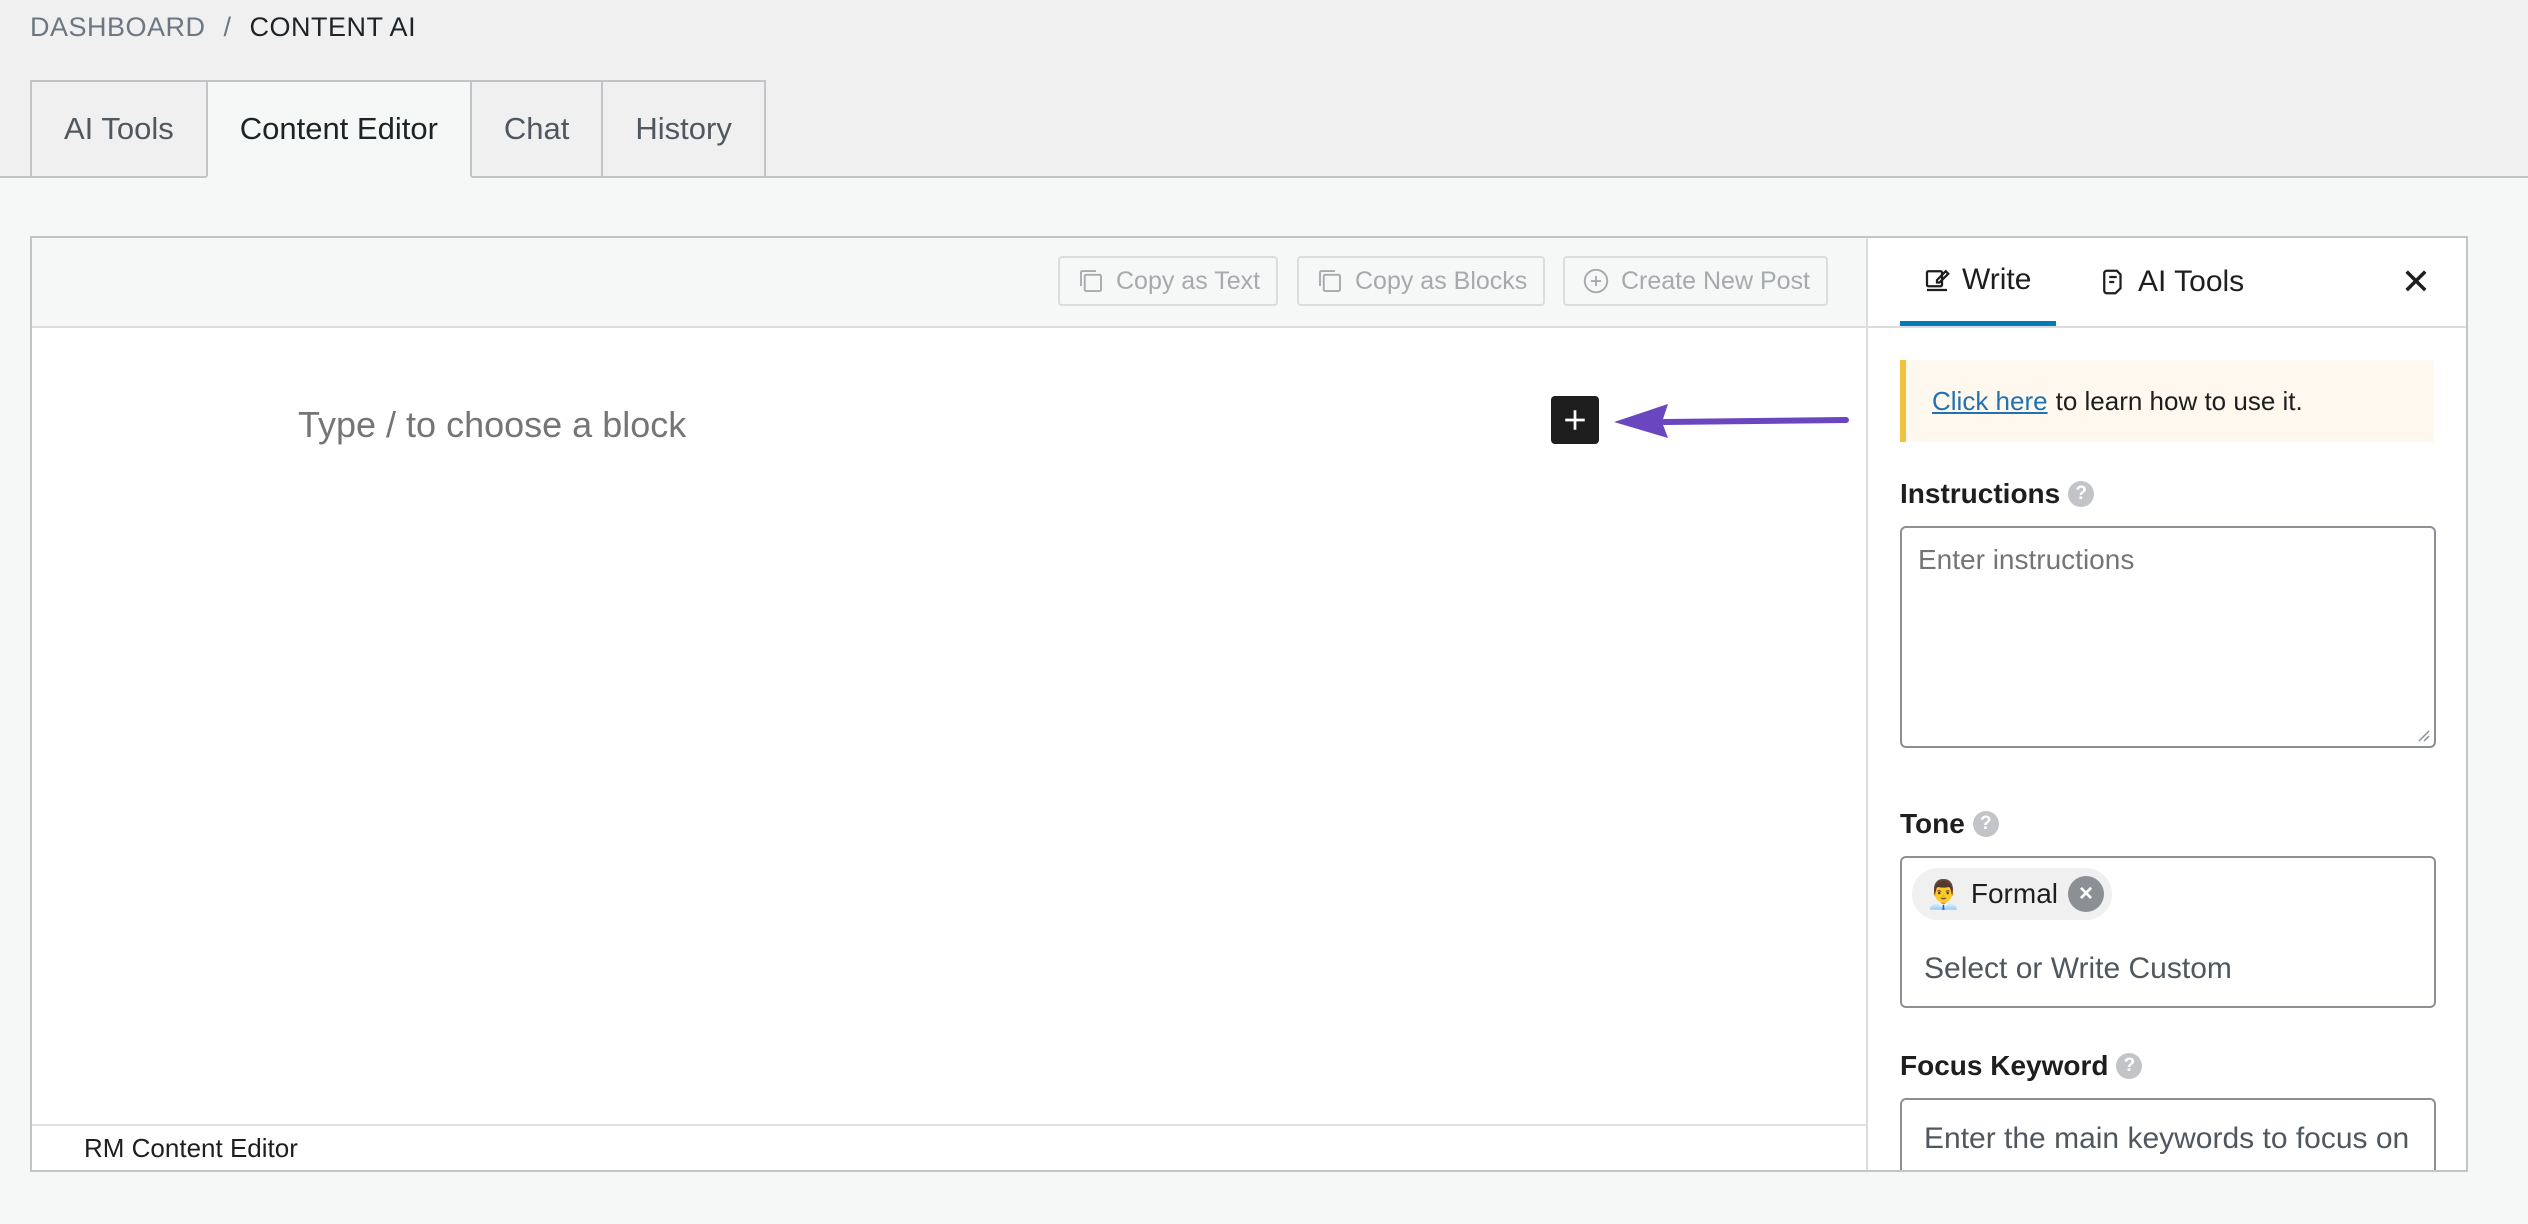 This screenshot has width=2528, height=1224. I want to click on copy-as-blocks-label: Copy as Blocks, so click(1441, 280).